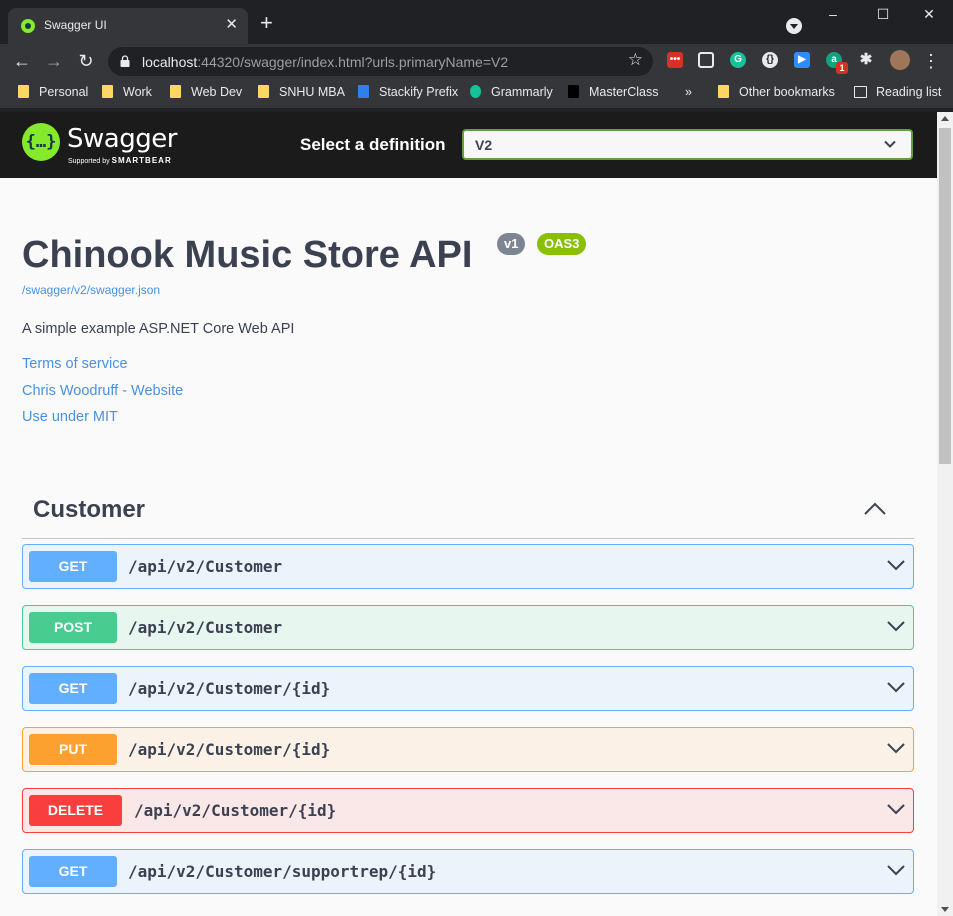 The image size is (953, 916). Describe the element at coordinates (613, 92) in the screenshot. I see `bookmark-masterclass: MasterClass` at that location.